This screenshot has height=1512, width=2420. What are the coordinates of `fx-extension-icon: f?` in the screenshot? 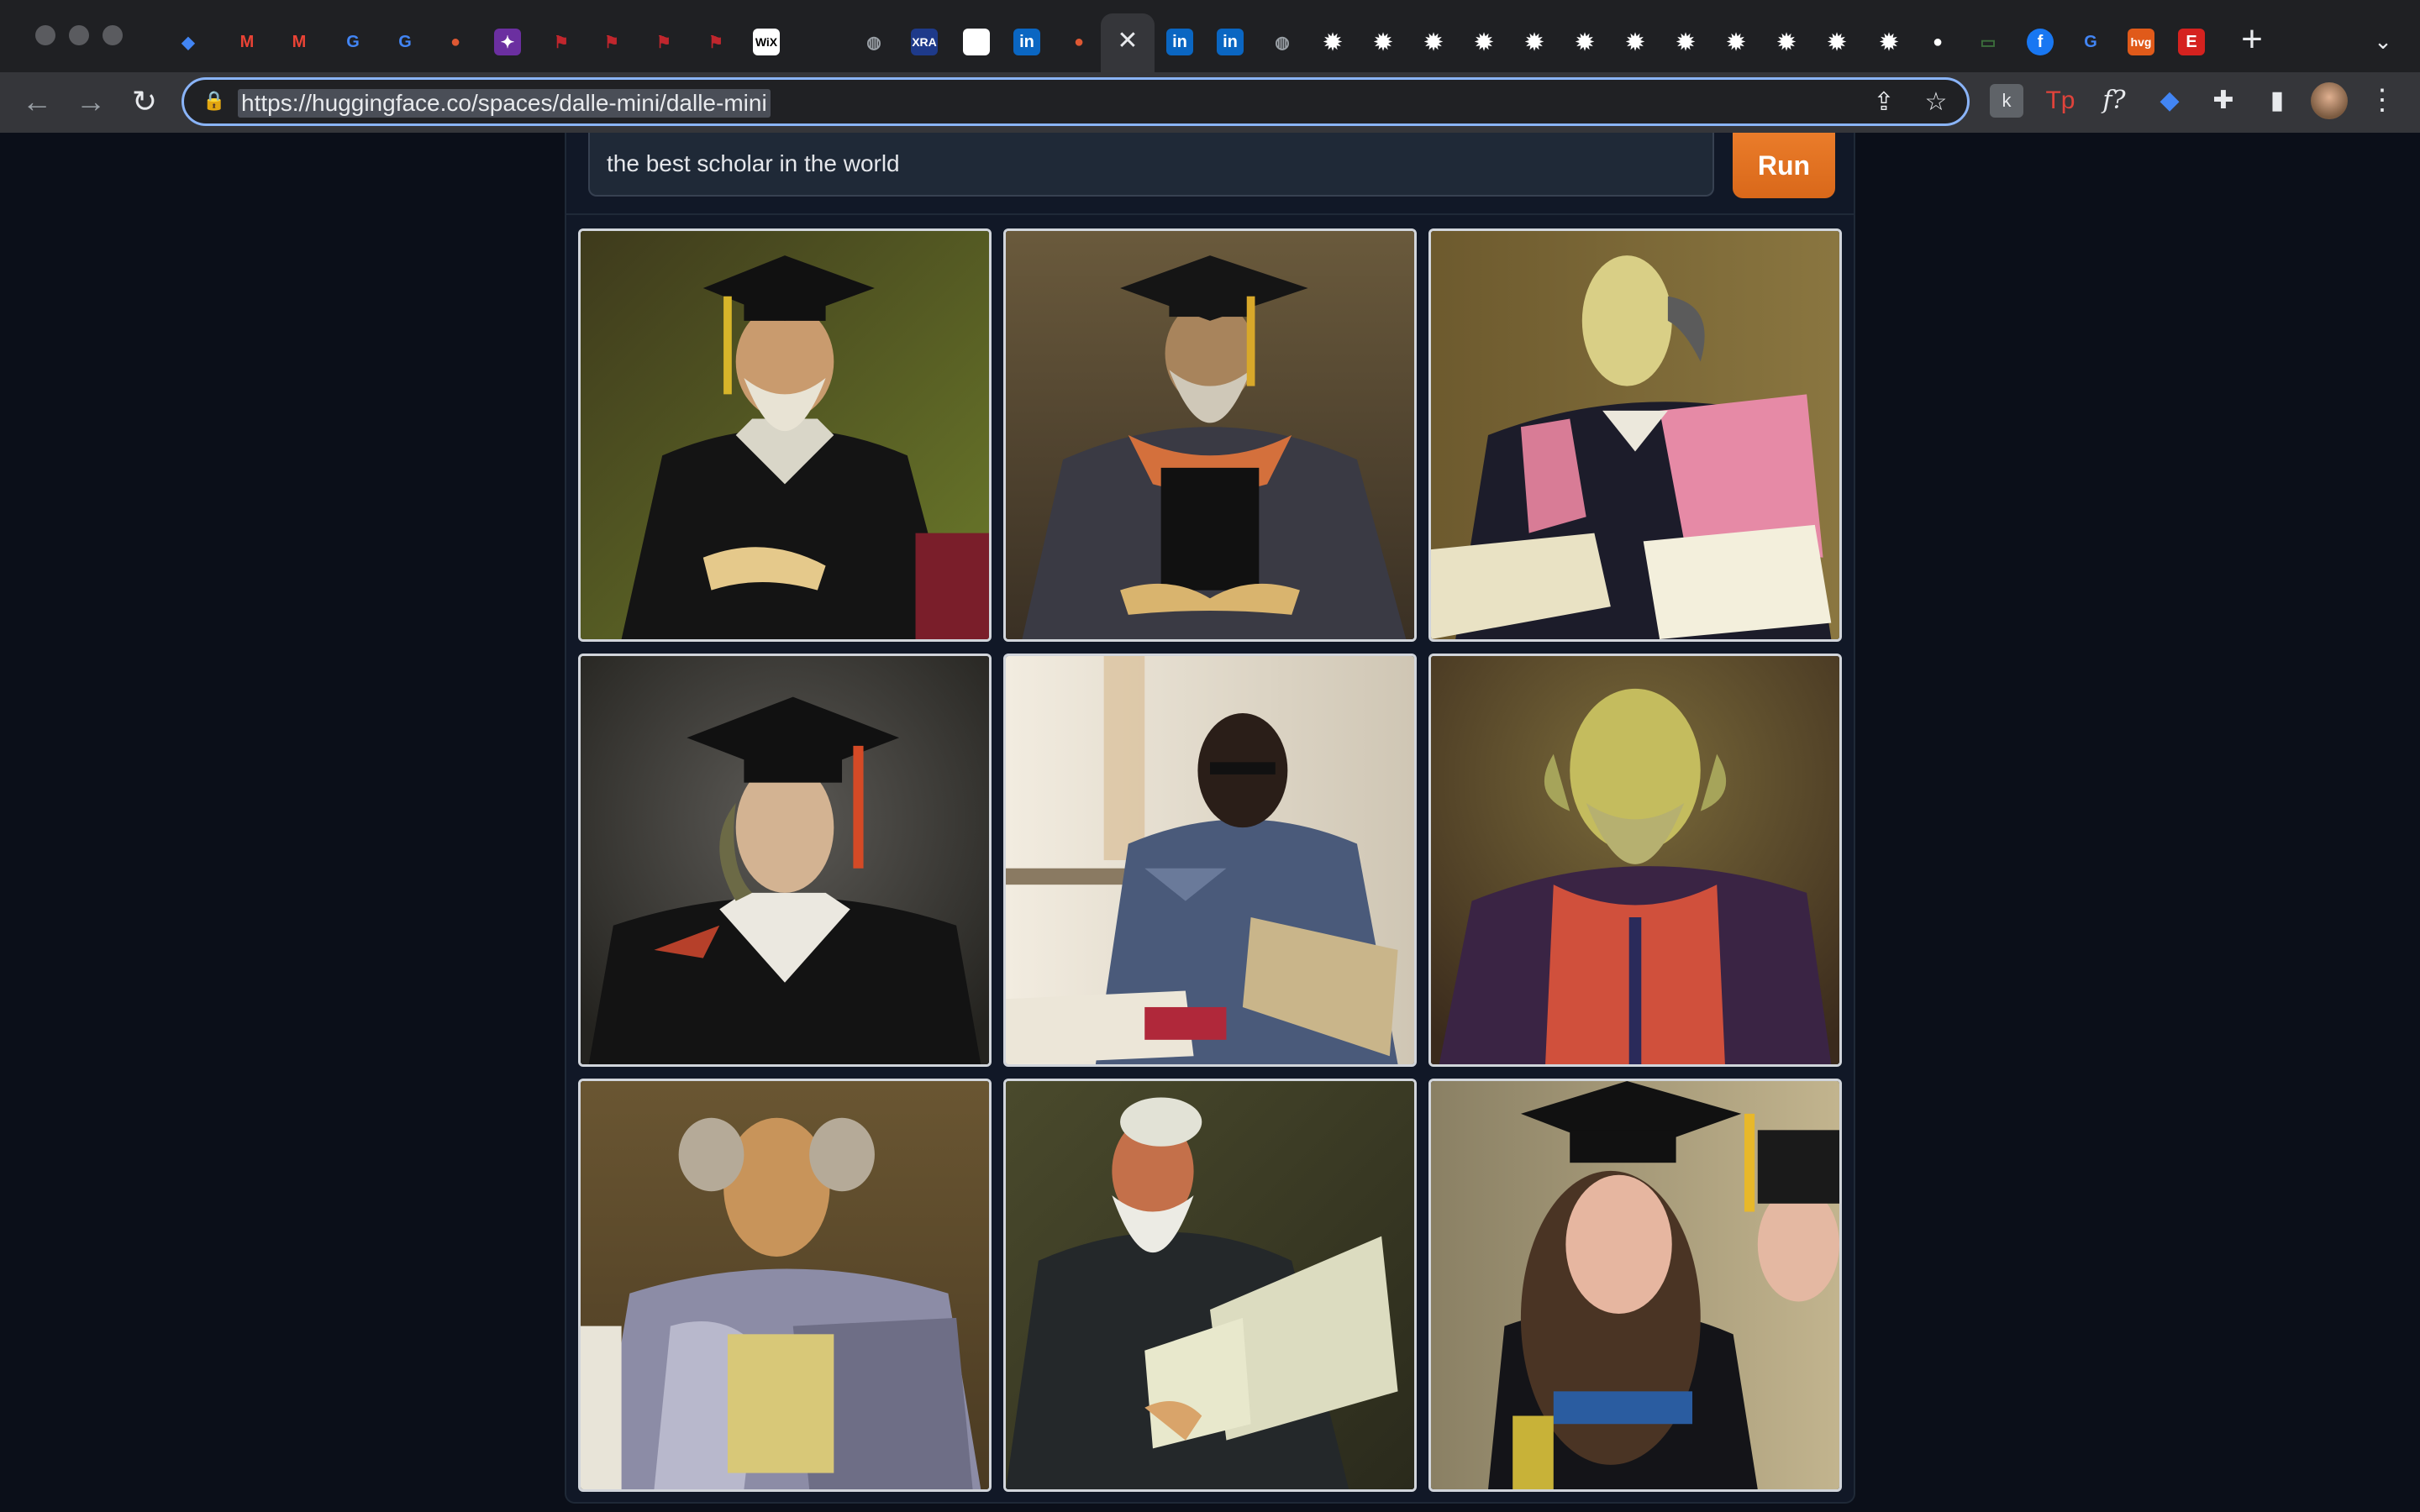 It's located at (2114, 101).